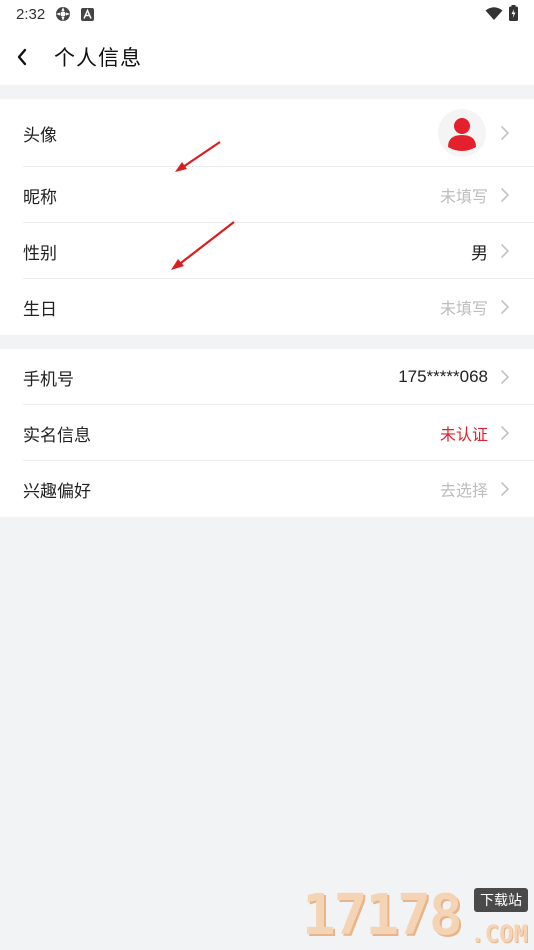 The height and width of the screenshot is (950, 534). I want to click on phone-label: 手机号, so click(48, 379).